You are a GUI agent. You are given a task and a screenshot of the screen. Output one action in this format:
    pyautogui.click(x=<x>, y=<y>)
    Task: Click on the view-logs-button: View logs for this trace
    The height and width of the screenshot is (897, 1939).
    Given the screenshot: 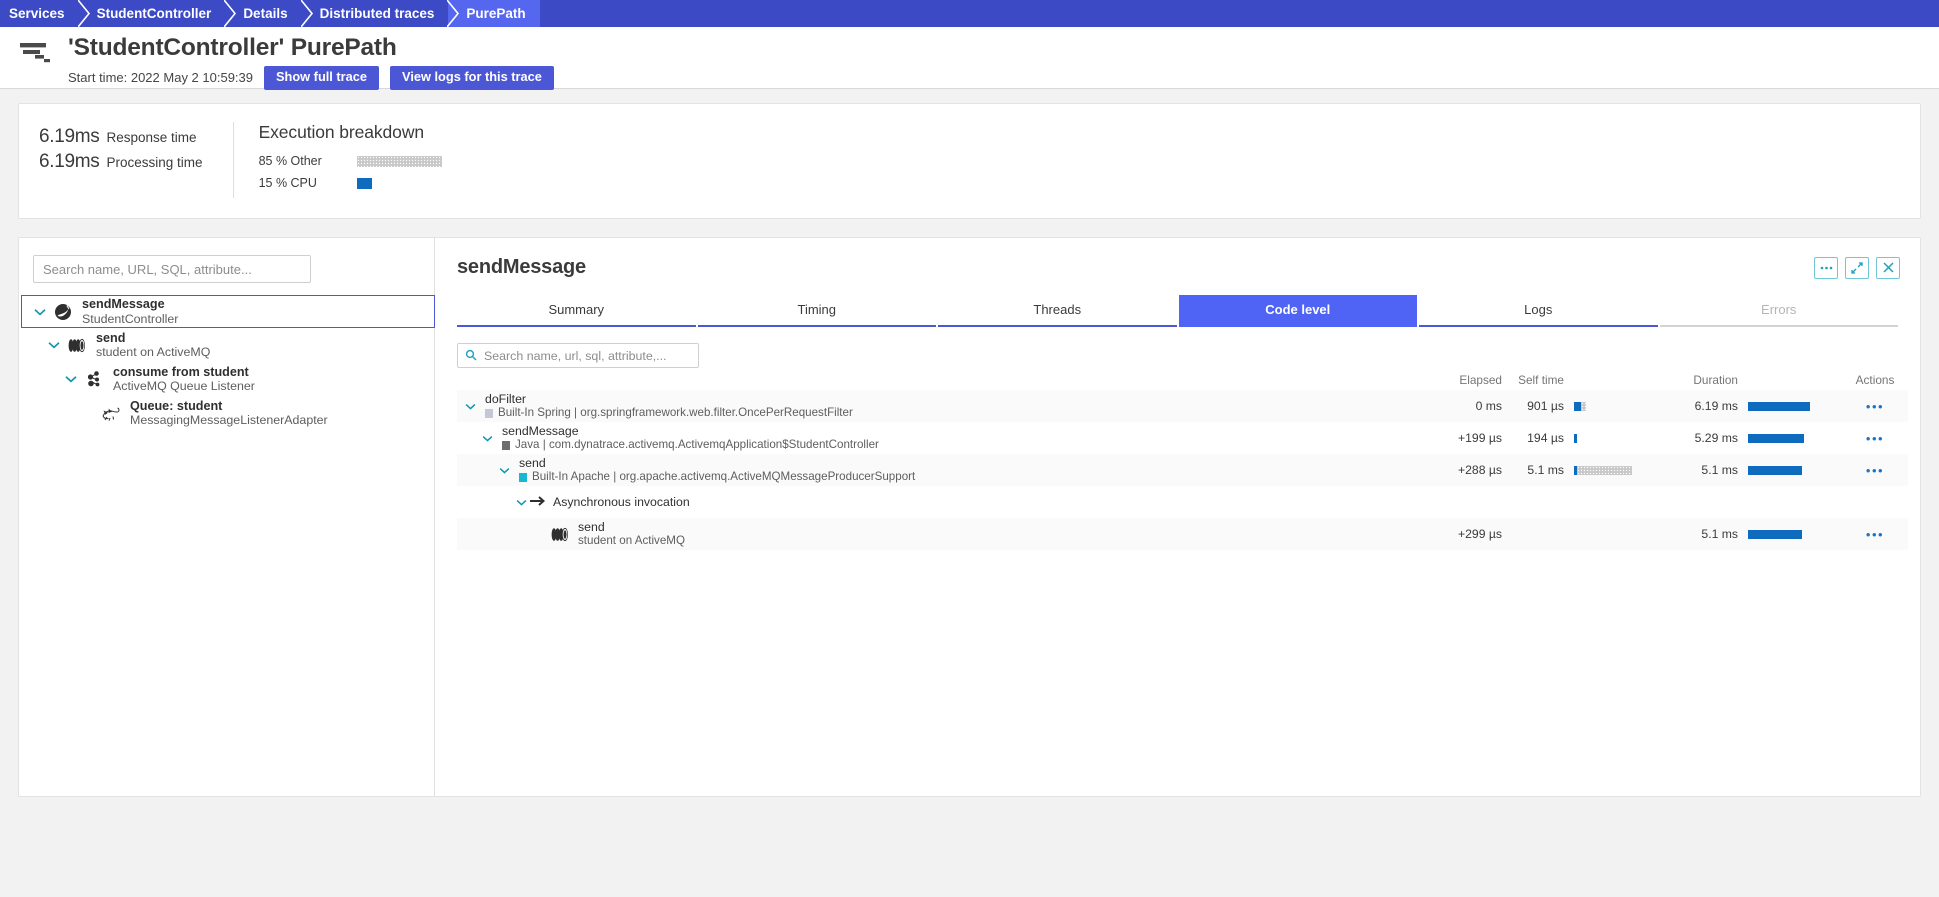 What is the action you would take?
    pyautogui.click(x=472, y=78)
    